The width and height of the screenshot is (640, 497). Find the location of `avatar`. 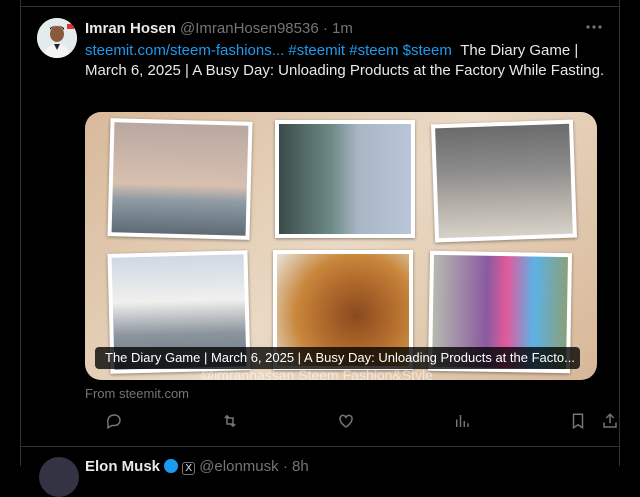

avatar is located at coordinates (57, 38).